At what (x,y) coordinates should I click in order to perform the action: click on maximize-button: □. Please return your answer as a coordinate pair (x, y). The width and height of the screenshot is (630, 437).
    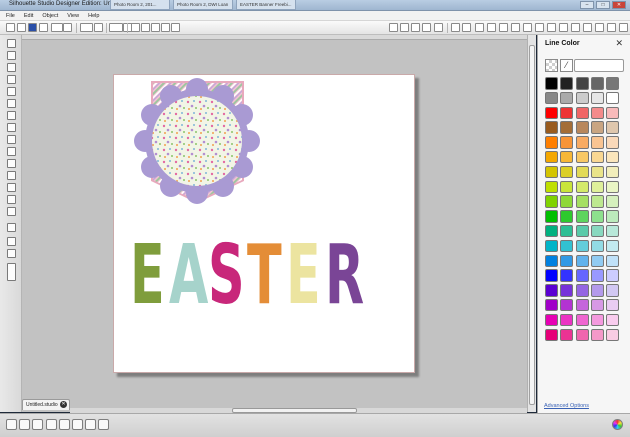
    Looking at the image, I should click on (603, 5).